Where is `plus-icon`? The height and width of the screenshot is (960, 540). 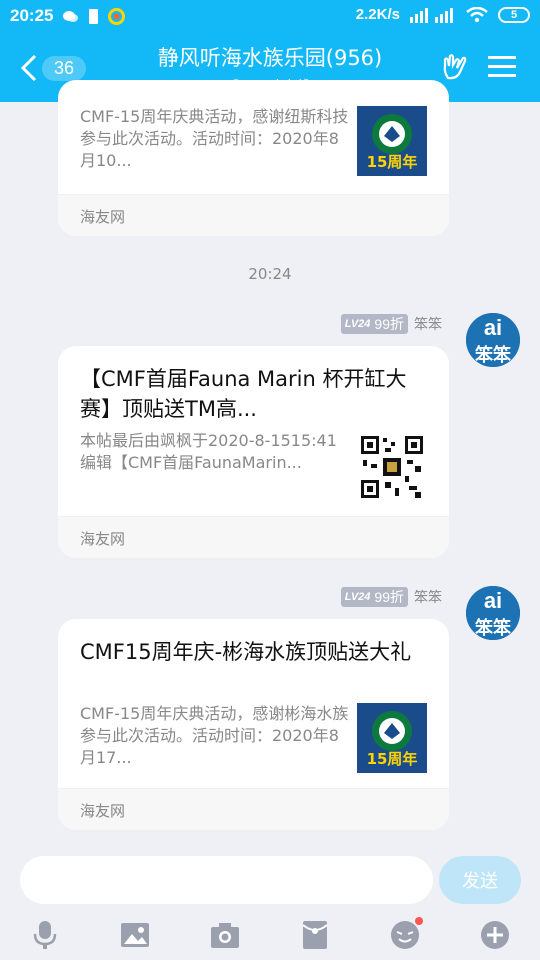 plus-icon is located at coordinates (495, 935).